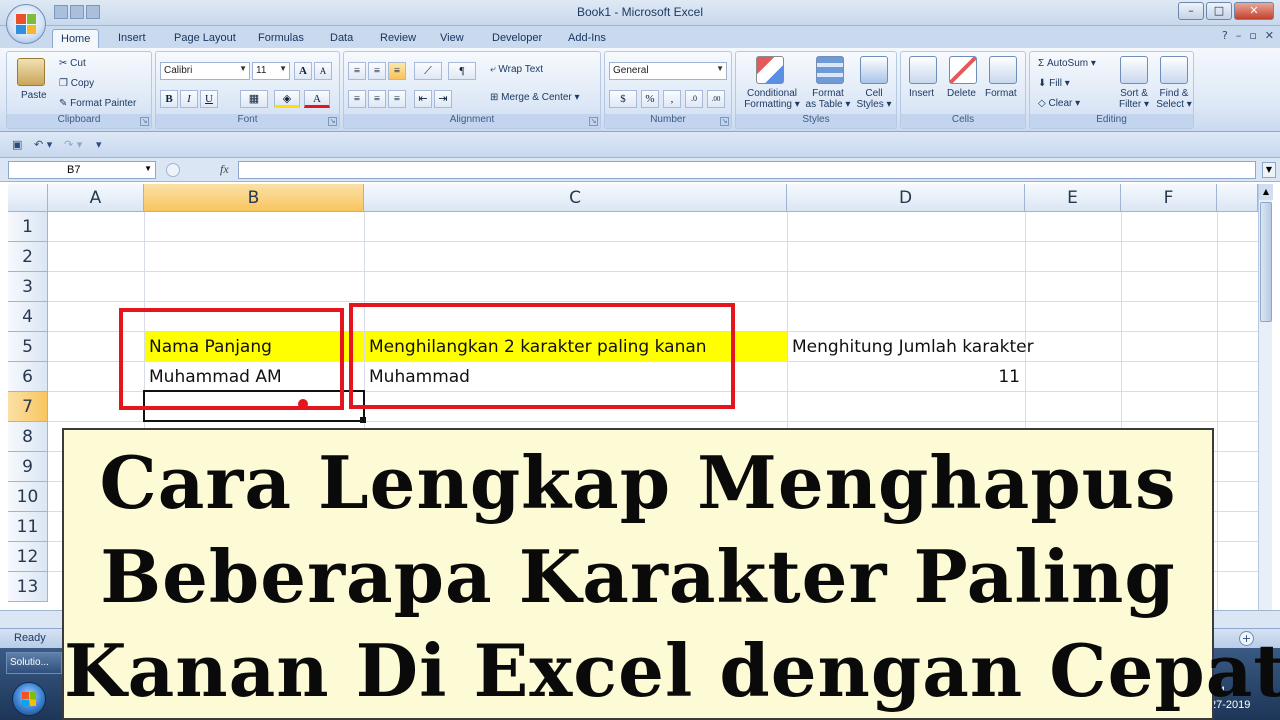  I want to click on grow-font-button: A, so click(303, 71).